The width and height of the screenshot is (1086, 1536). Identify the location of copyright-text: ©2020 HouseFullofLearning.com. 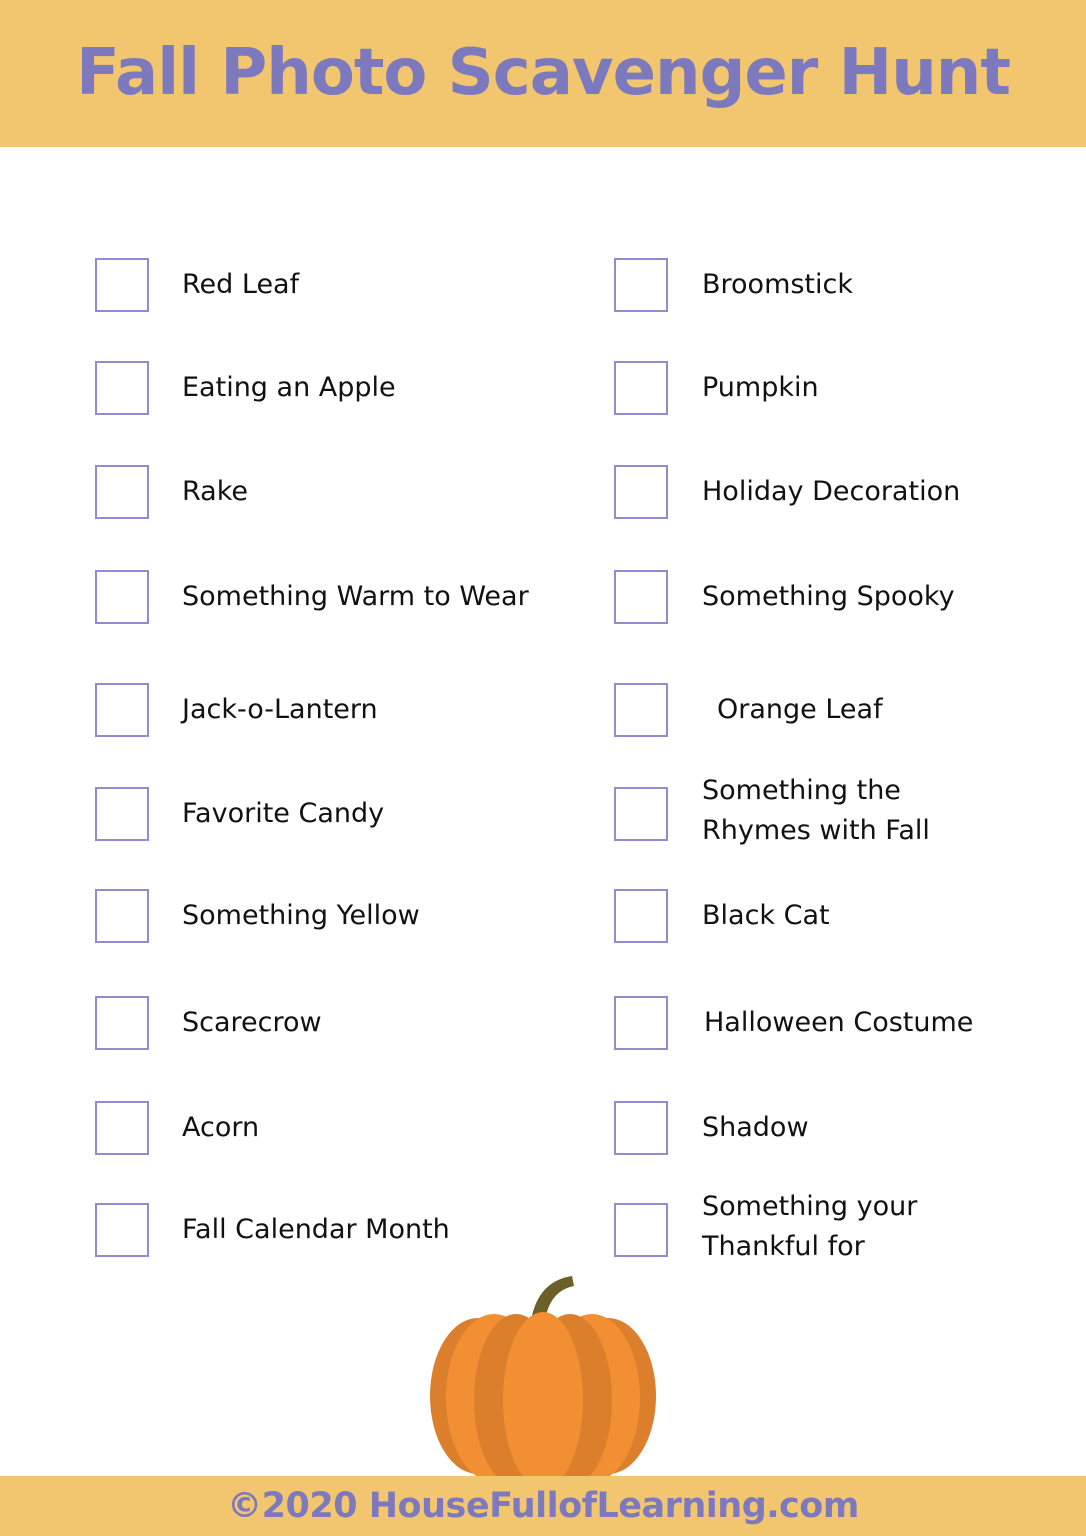
(543, 1506).